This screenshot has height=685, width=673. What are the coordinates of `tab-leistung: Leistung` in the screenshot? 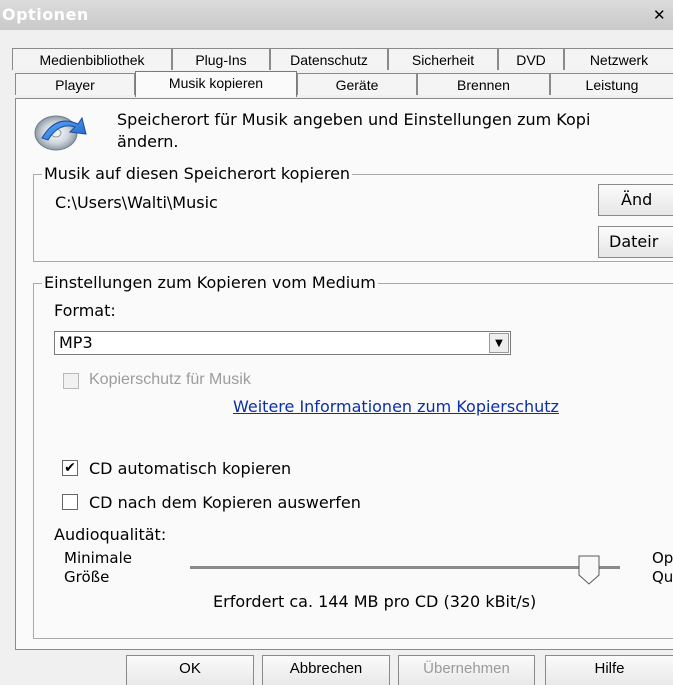 It's located at (611, 84).